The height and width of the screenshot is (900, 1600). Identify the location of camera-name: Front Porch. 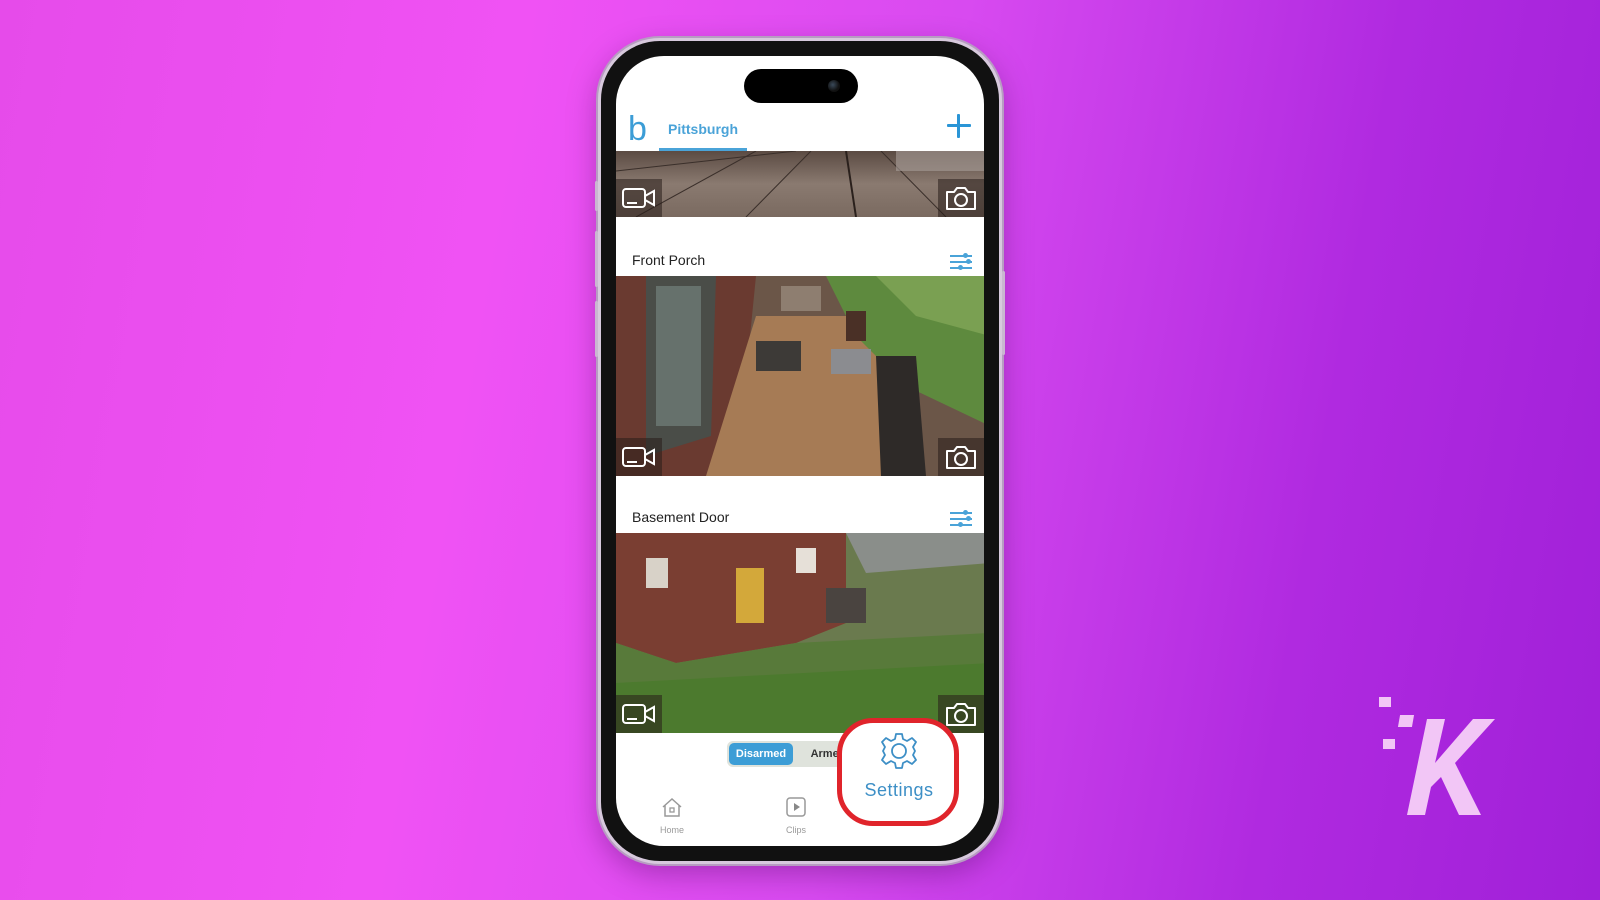
(669, 260).